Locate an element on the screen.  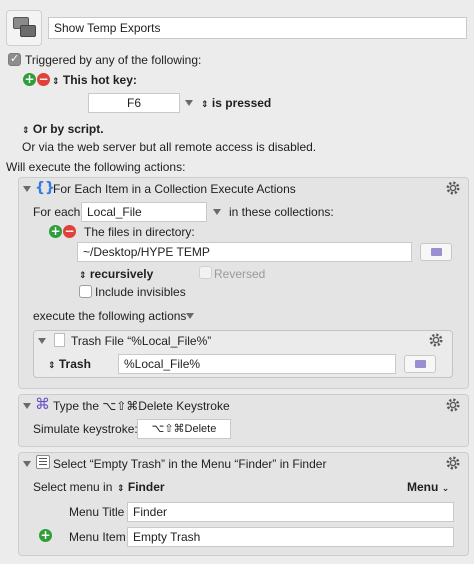
trash-file-field: %Local_File% is located at coordinates (257, 364).